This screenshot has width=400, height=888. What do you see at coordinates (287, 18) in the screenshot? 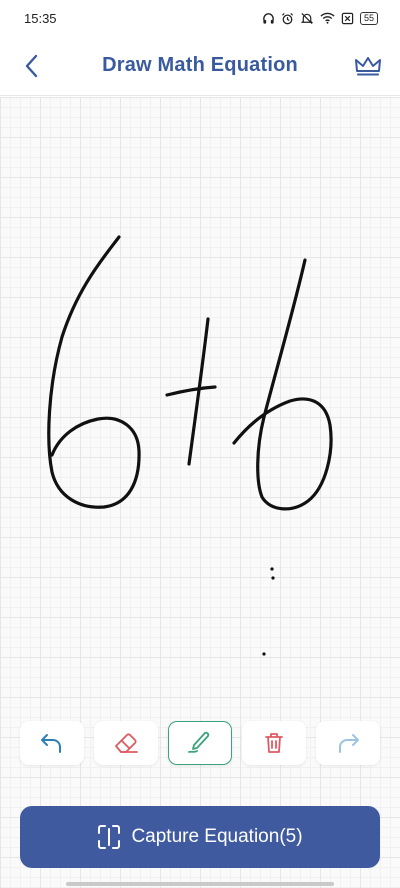
I see `alarm-icon` at bounding box center [287, 18].